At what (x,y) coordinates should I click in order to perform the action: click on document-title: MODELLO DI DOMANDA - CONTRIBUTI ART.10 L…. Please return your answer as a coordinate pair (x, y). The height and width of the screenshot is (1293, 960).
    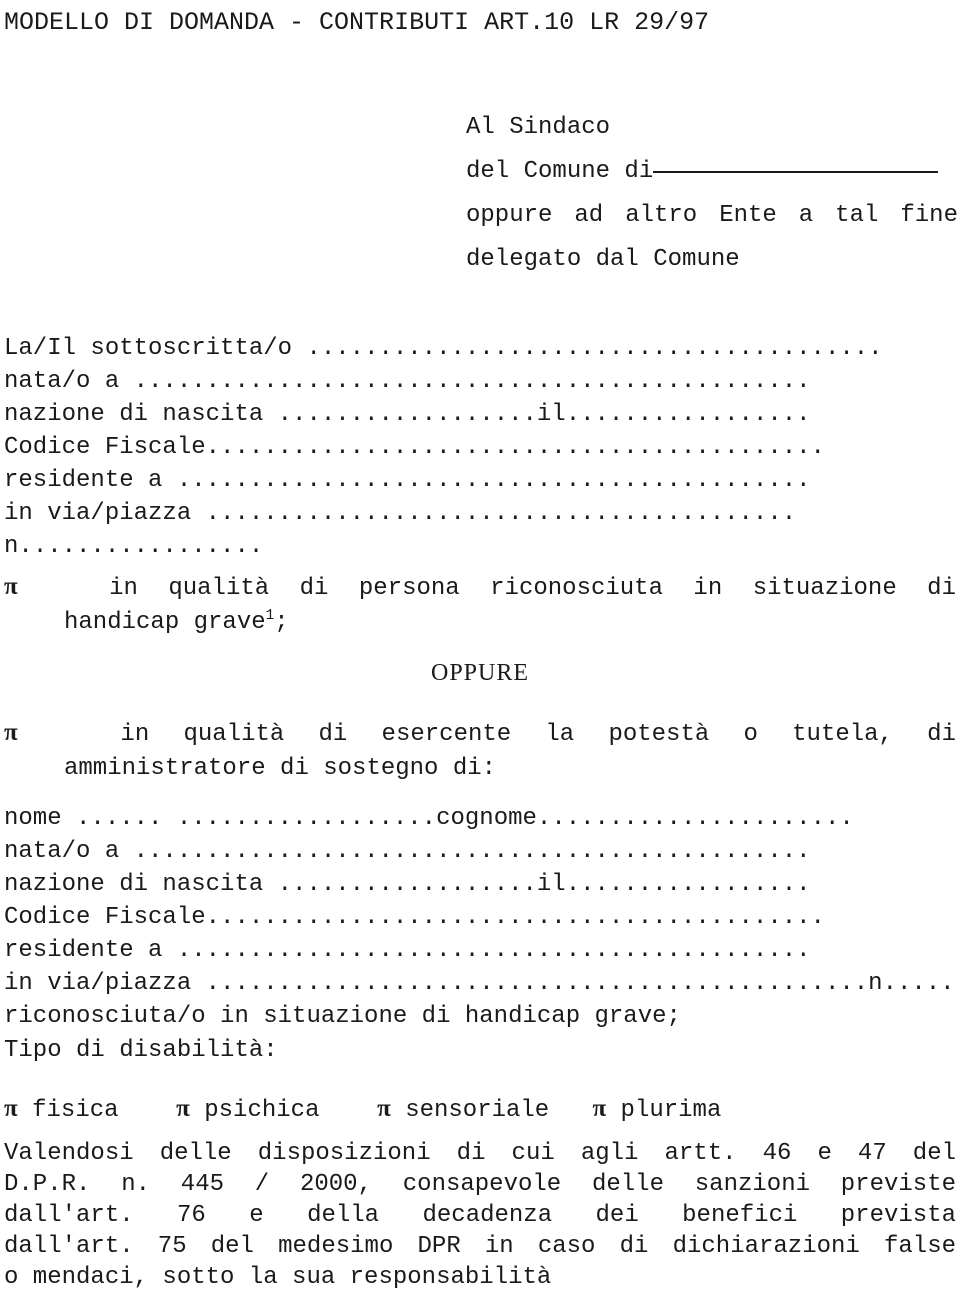
    Looking at the image, I should click on (357, 22).